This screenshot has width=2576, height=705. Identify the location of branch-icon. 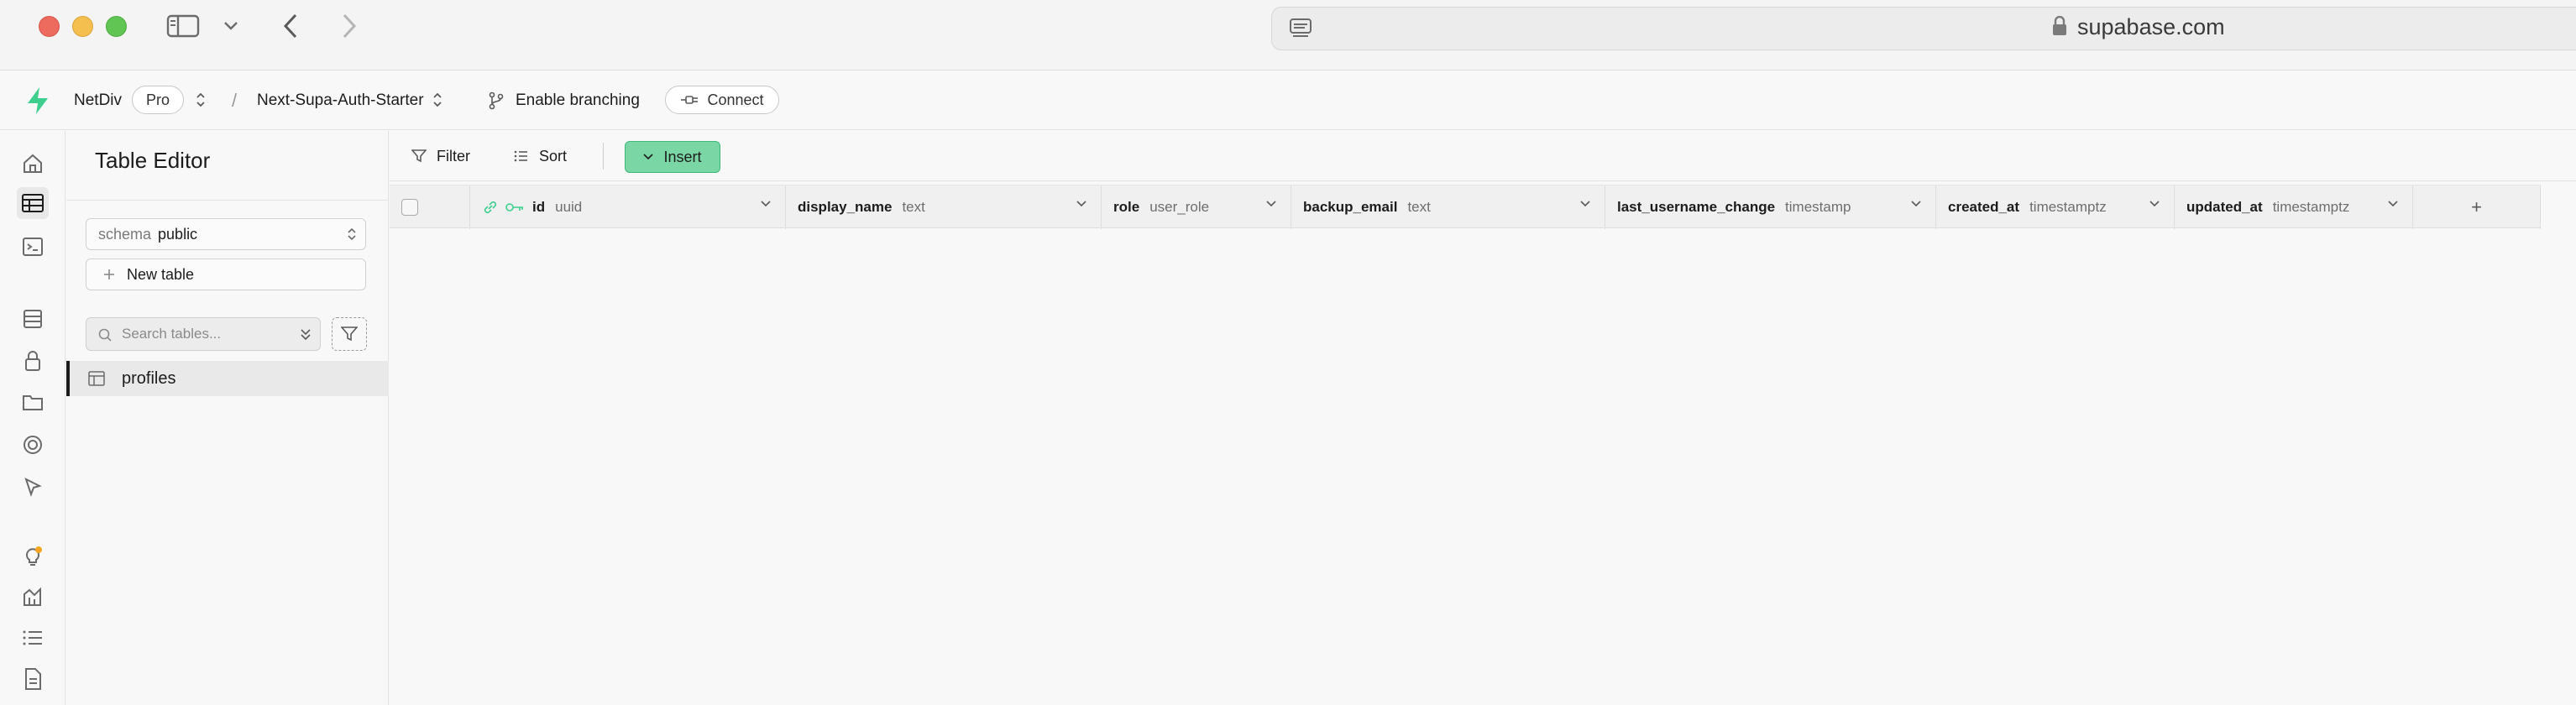
(497, 100).